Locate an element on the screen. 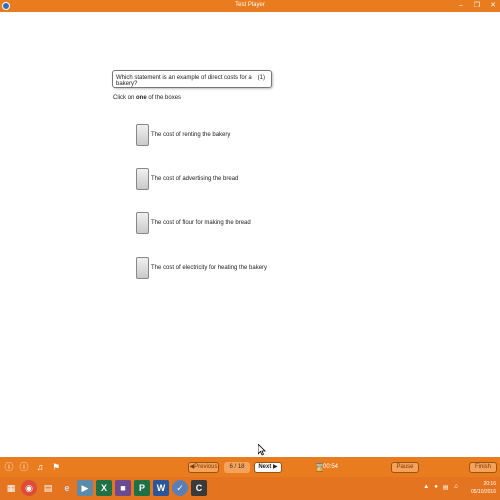 This screenshot has height=500, width=500. answer-label: The cost of renting the bakery is located at coordinates (190, 135).